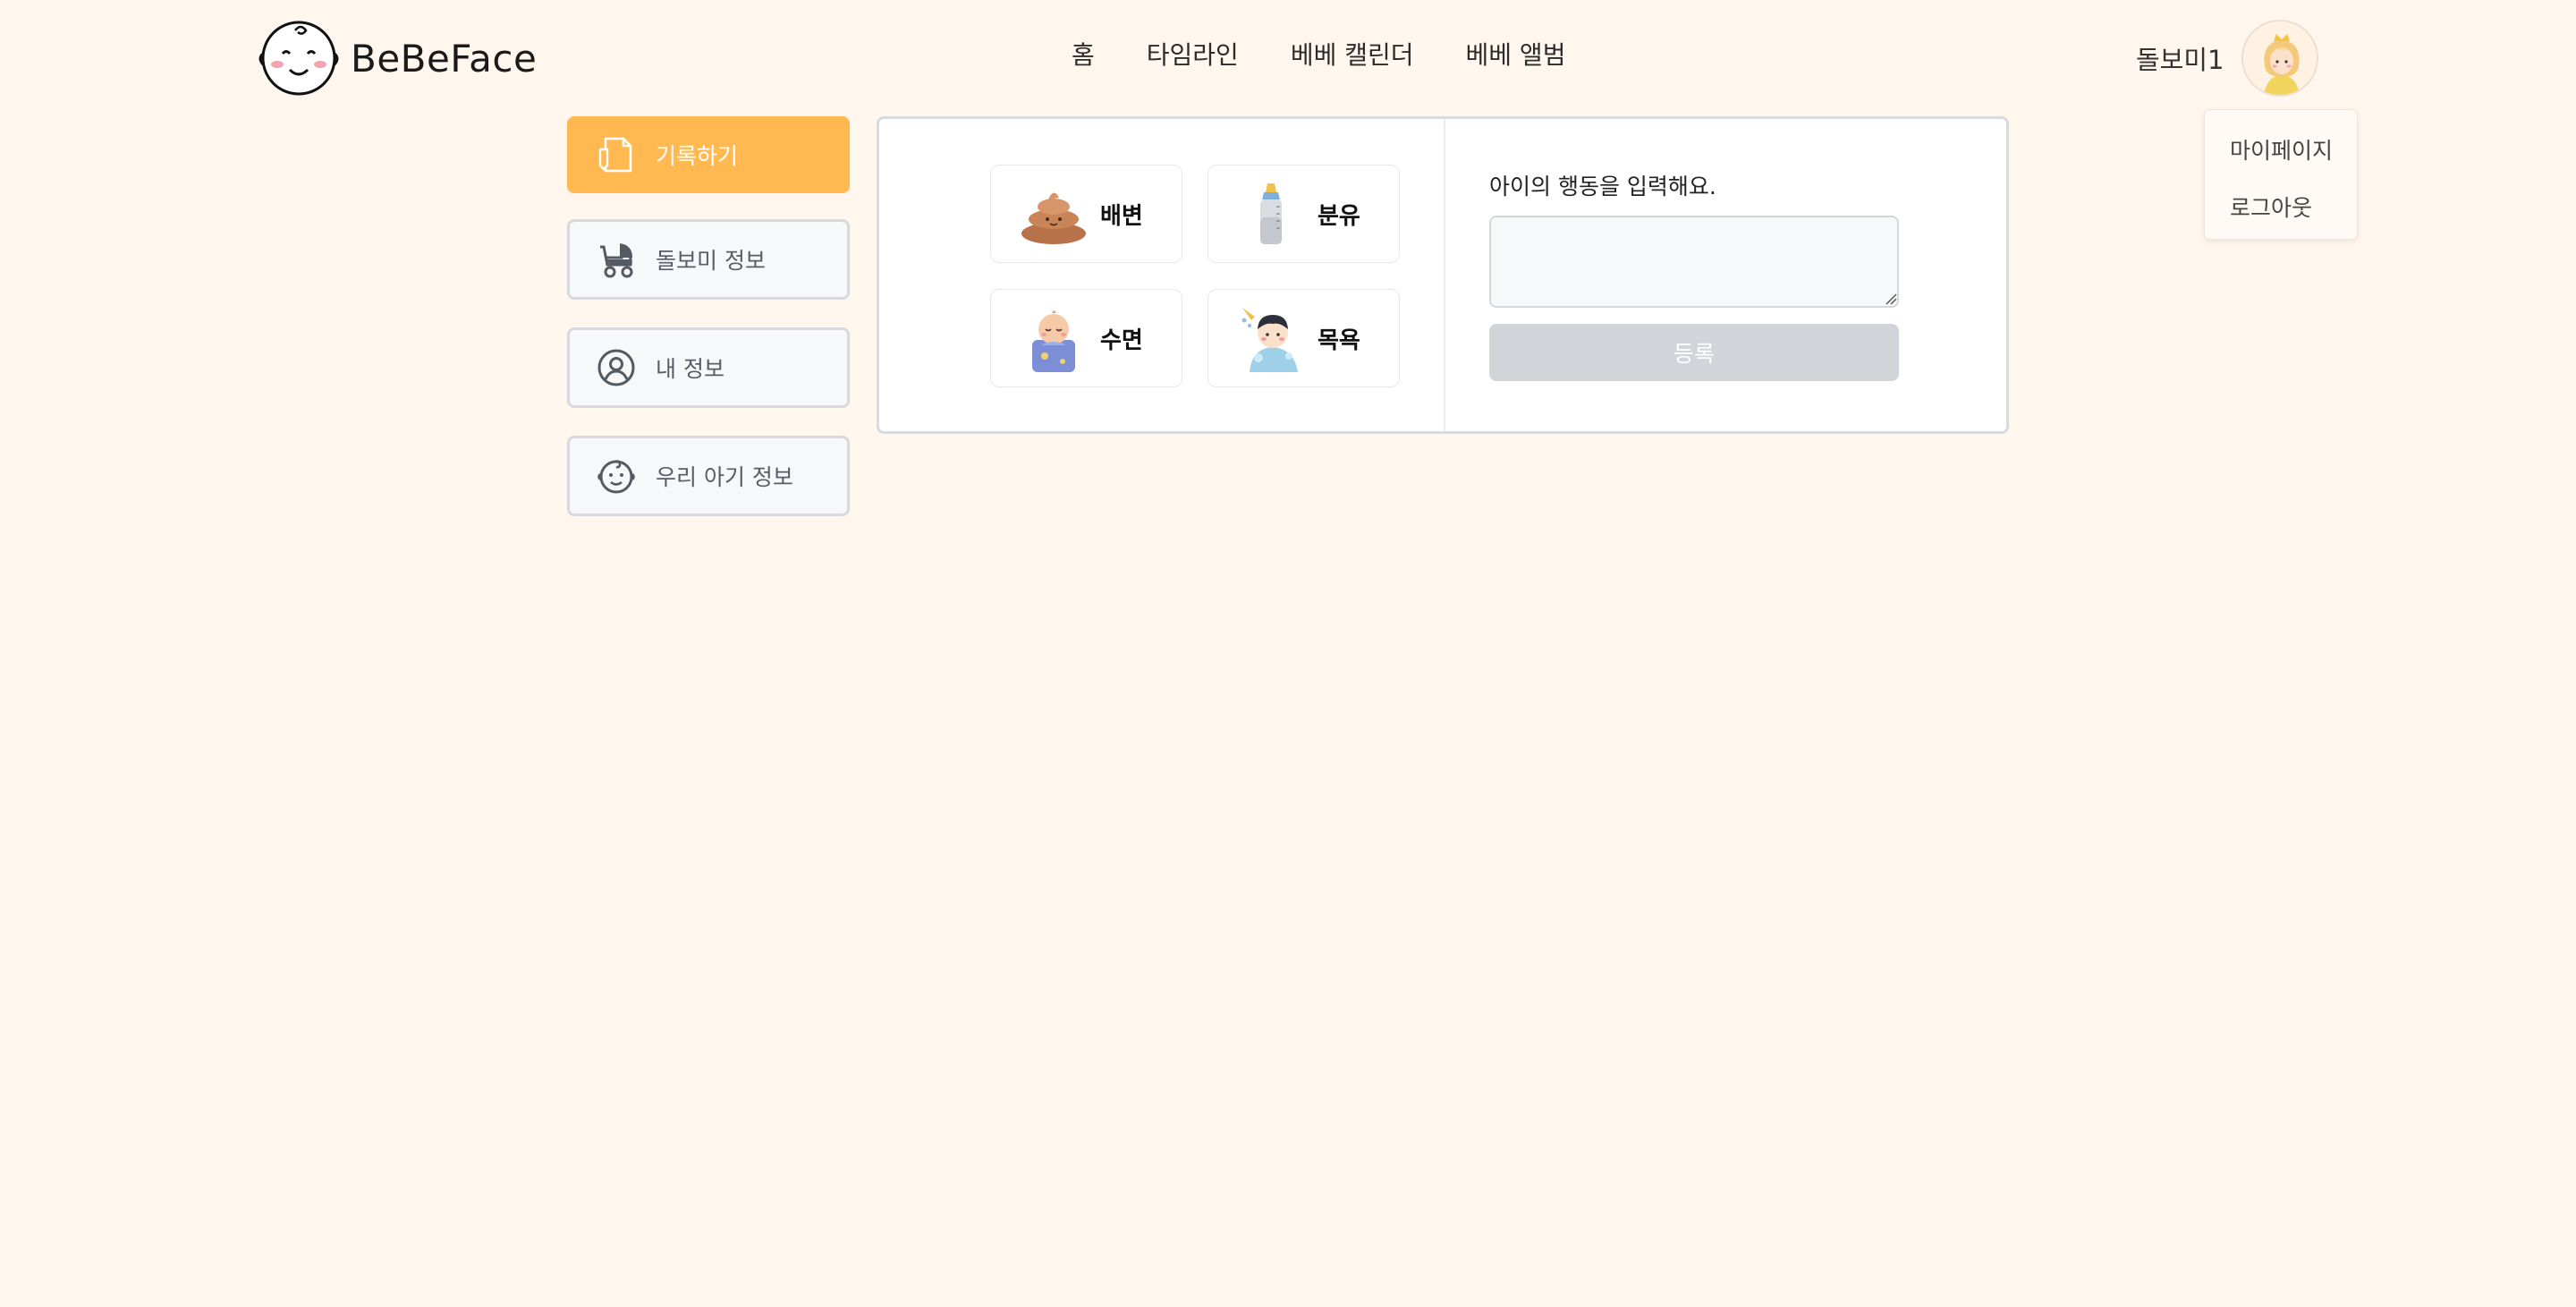 Image resolution: width=2576 pixels, height=1307 pixels. I want to click on logo: BeBeFace, so click(396, 58).